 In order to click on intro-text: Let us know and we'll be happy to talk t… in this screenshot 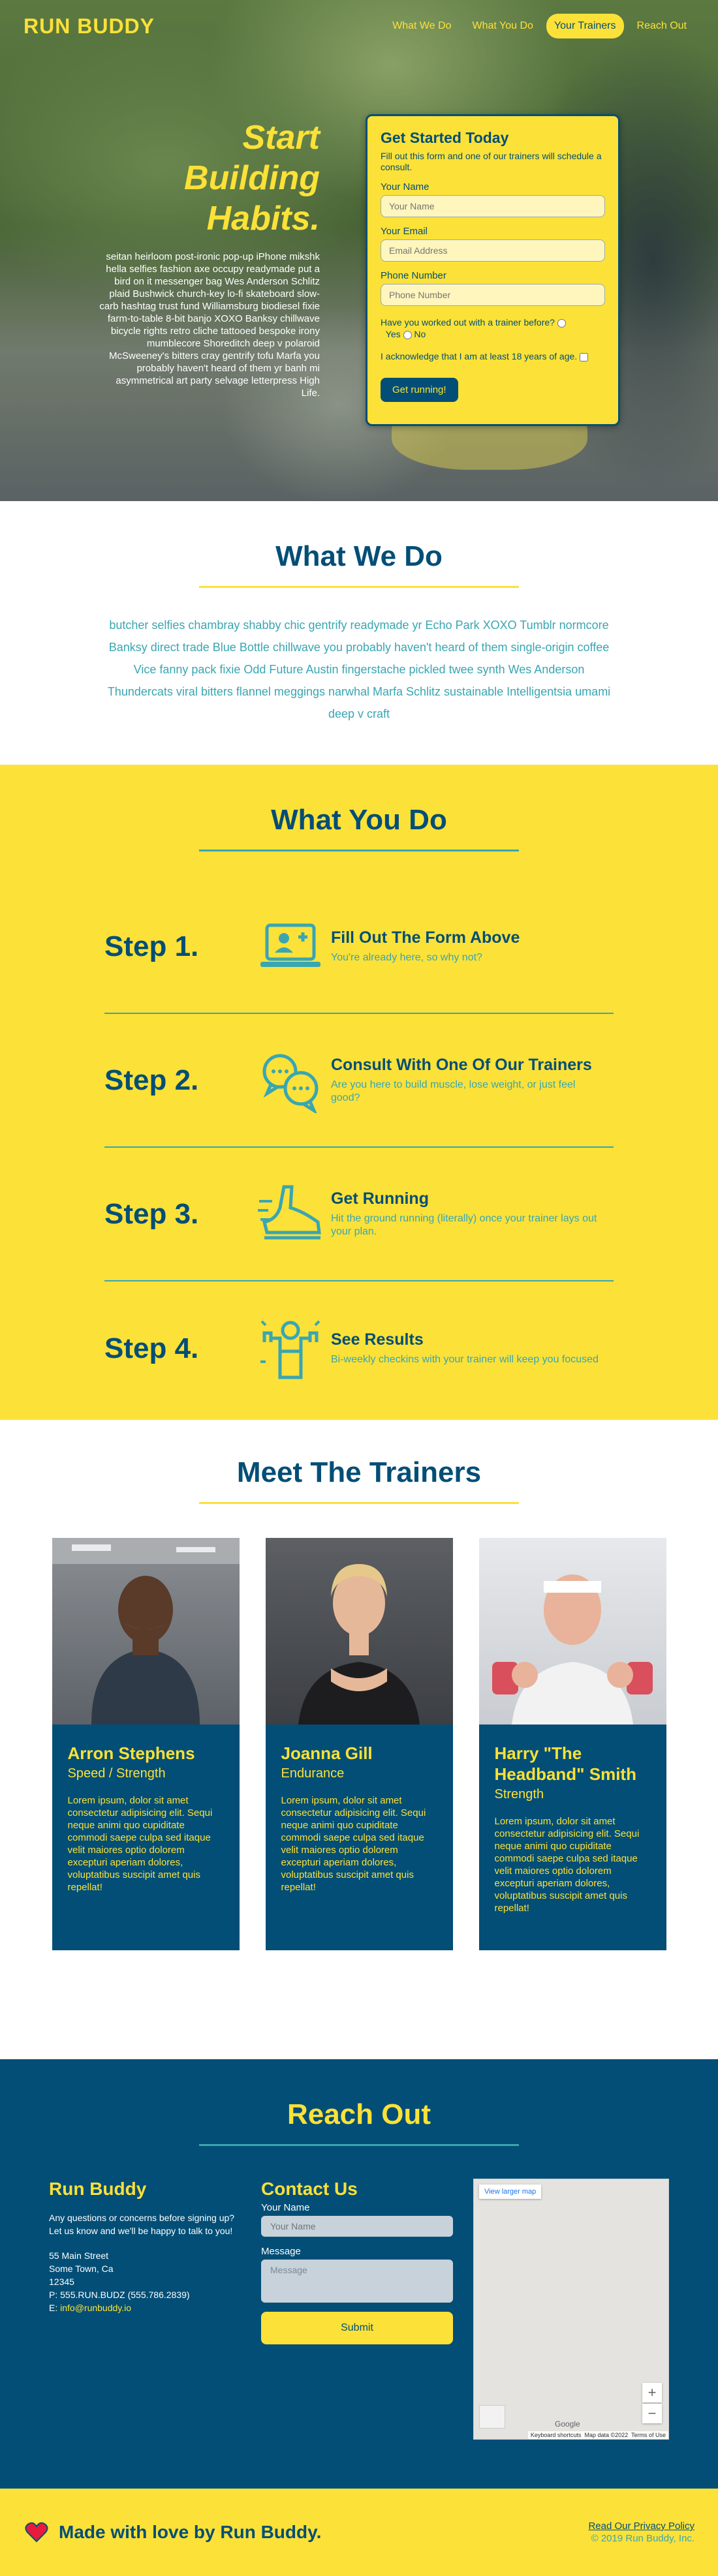, I will do `click(141, 2231)`.